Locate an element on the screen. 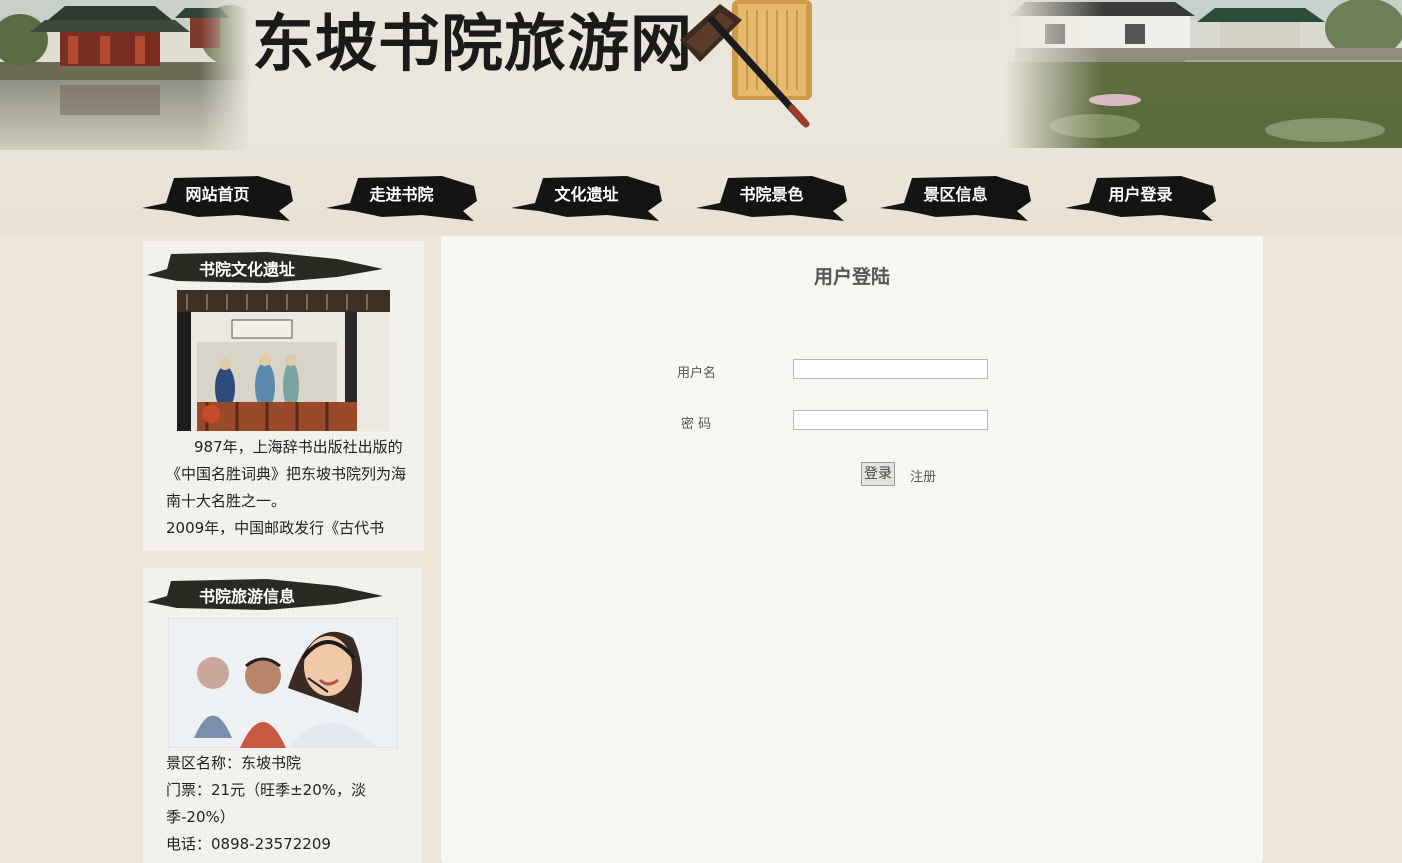  page-title: 用户登陆 is located at coordinates (851, 277).